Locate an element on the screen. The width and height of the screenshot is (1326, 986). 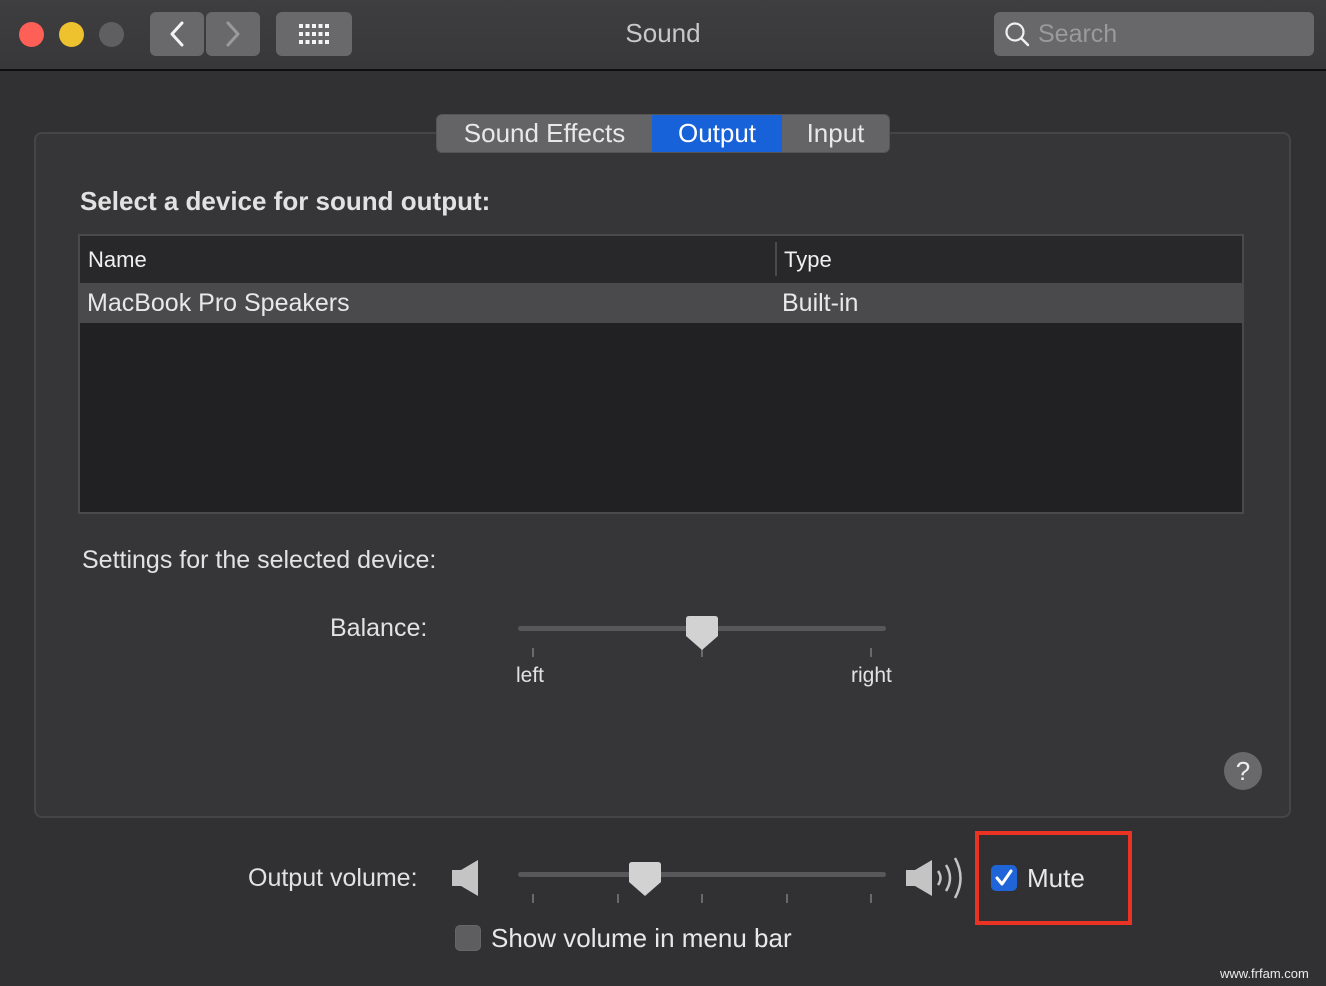
tab-output: Output is located at coordinates (717, 133).